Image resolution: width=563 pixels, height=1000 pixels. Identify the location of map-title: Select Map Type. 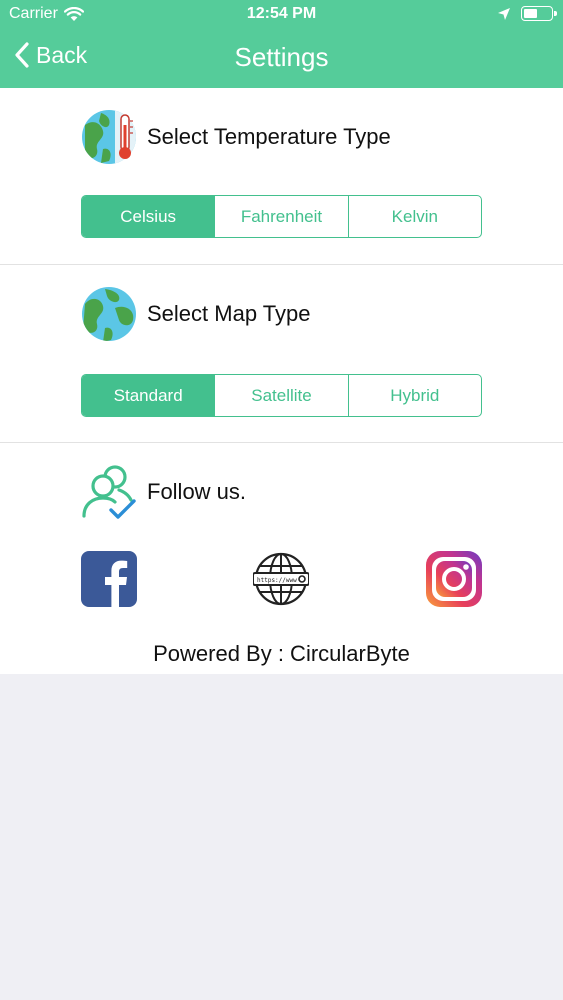
(229, 313).